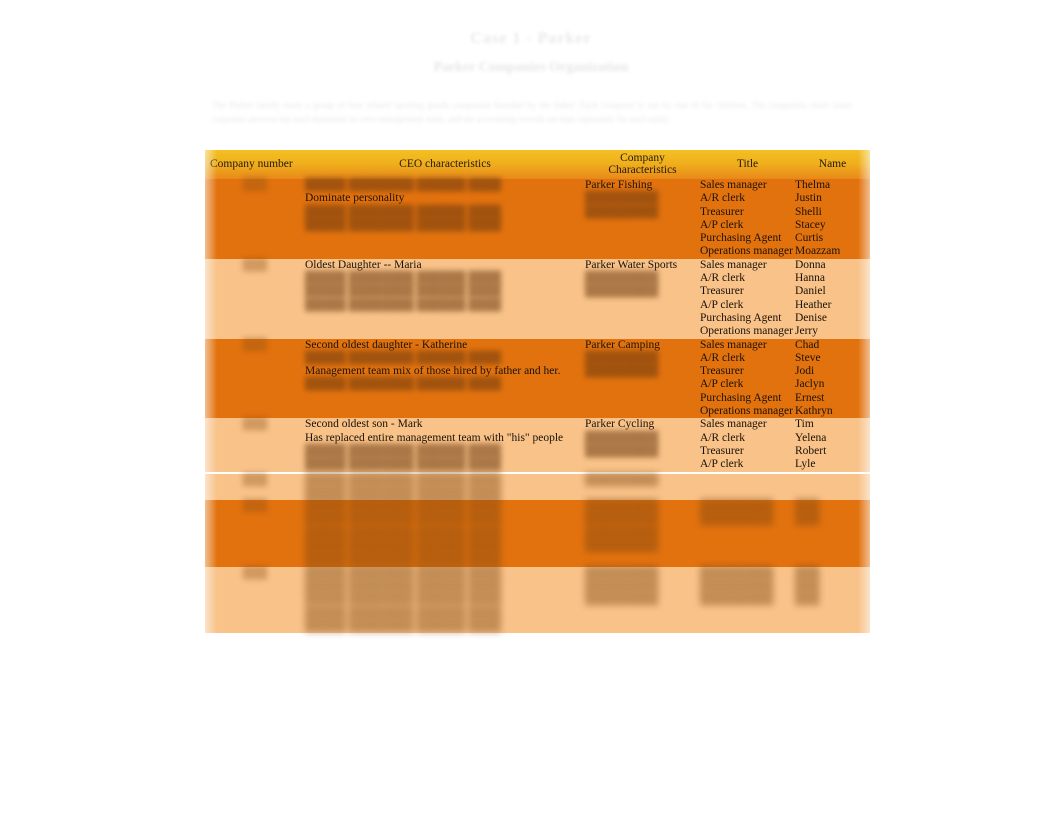  I want to click on company-name-redacted: █████████, so click(622, 479).